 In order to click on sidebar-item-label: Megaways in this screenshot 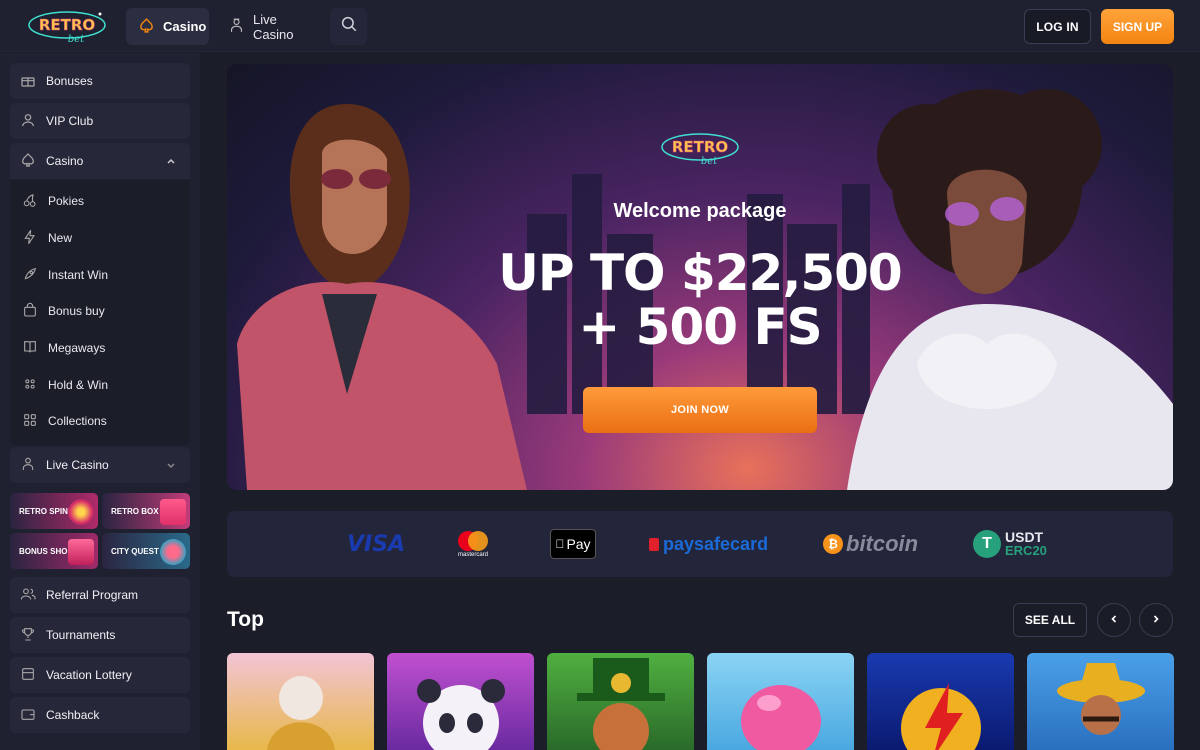, I will do `click(77, 348)`.